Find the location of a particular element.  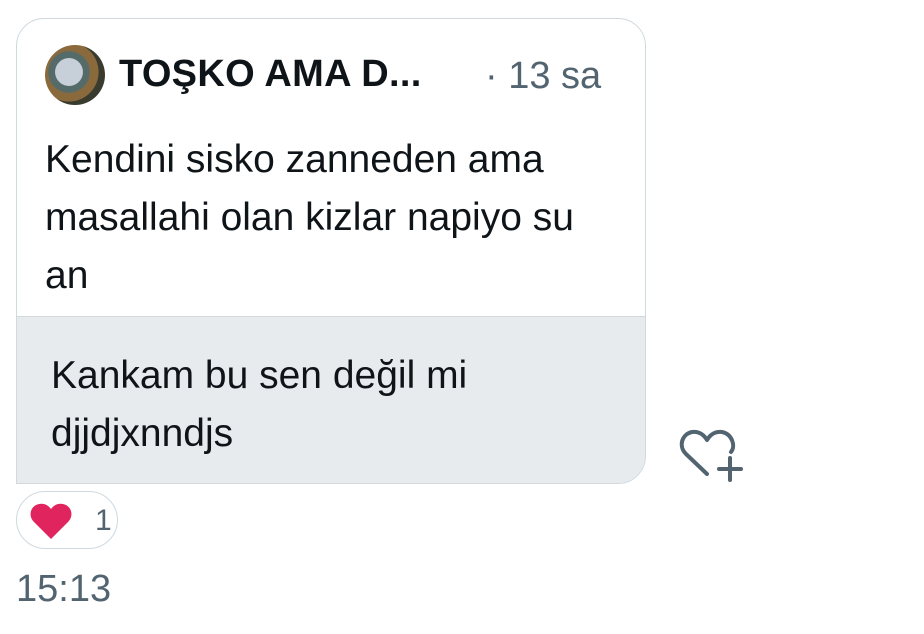

heart-plus-icon is located at coordinates (711, 455).